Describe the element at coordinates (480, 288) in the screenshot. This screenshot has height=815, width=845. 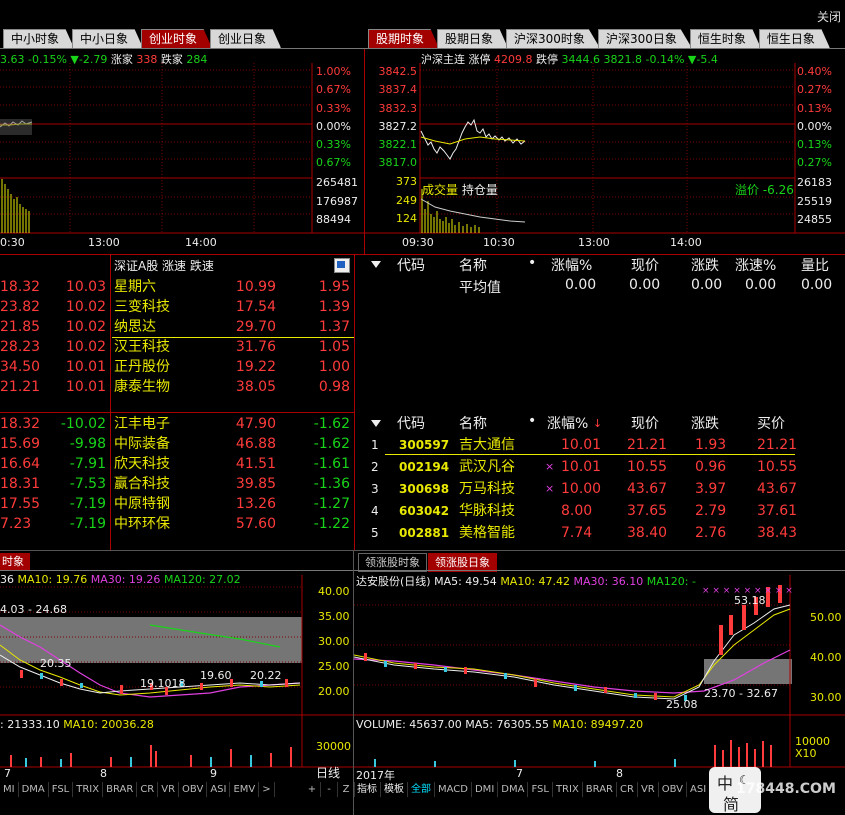
I see `avg-label: 平均值` at that location.